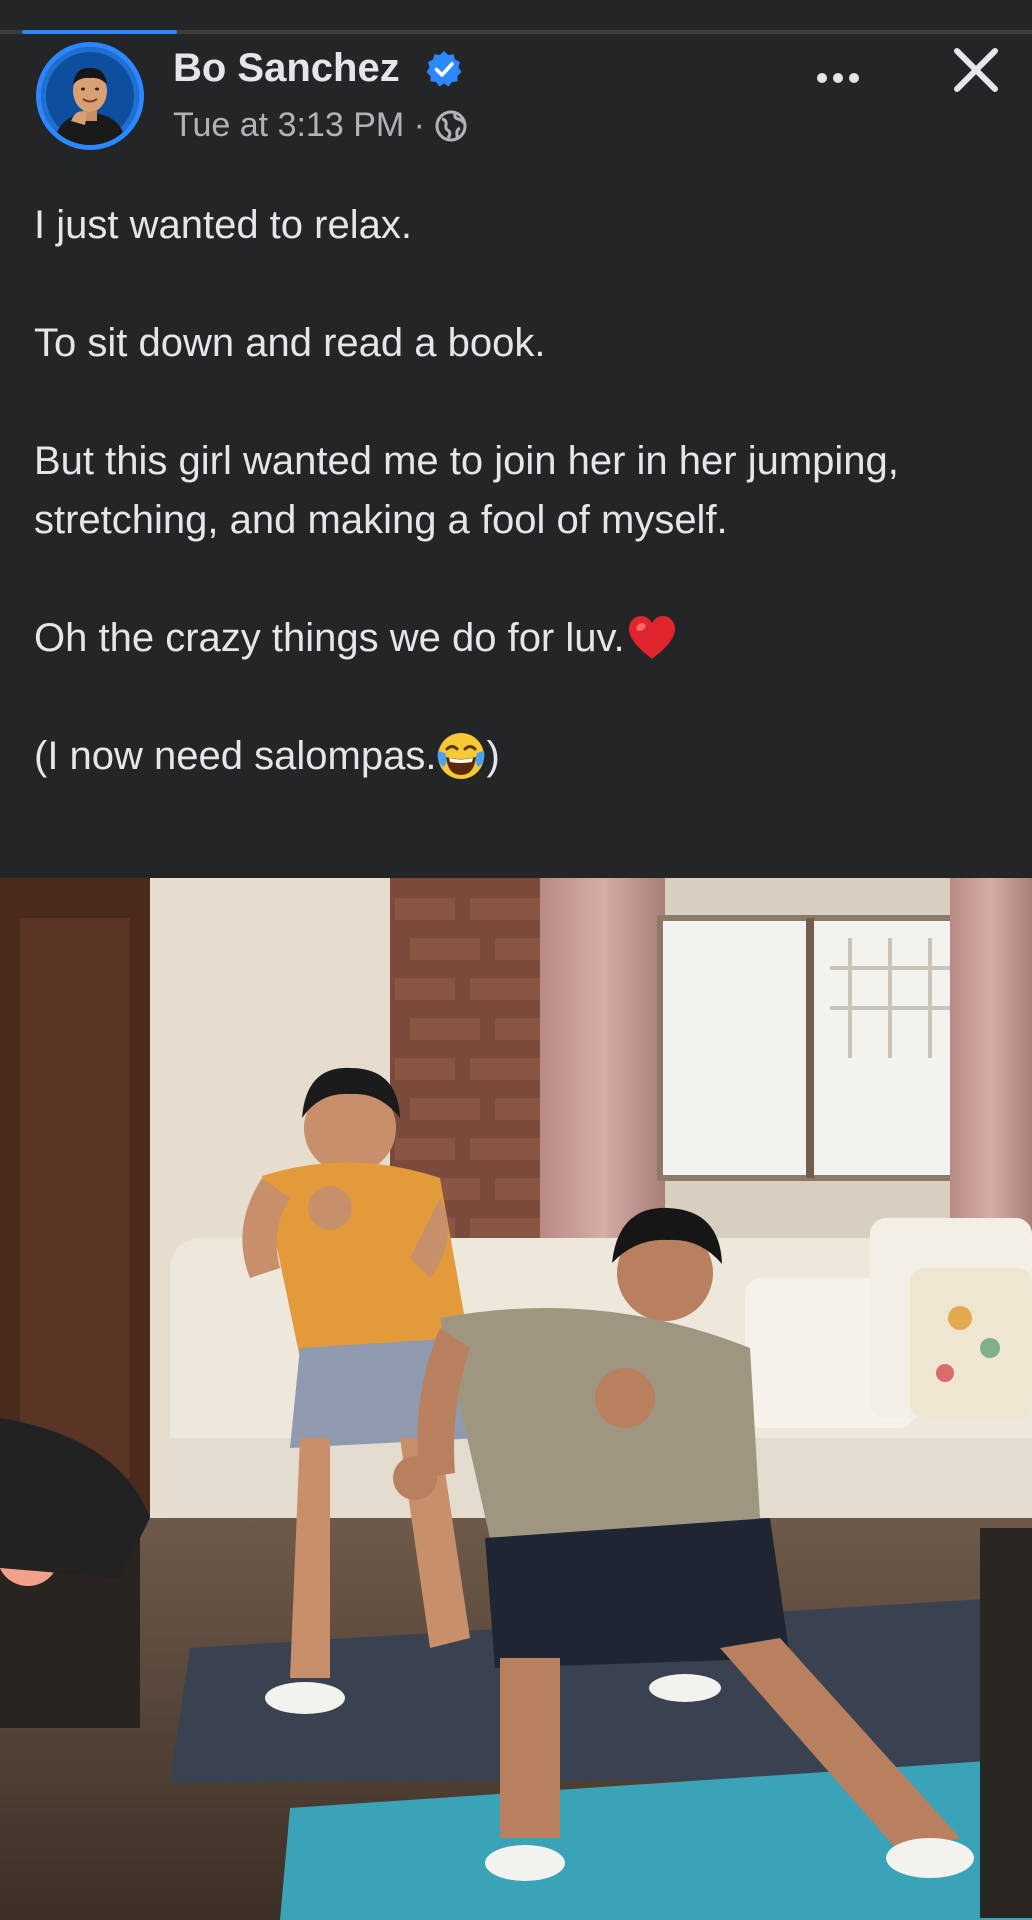 The width and height of the screenshot is (1032, 1920). I want to click on more-options-button, so click(838, 78).